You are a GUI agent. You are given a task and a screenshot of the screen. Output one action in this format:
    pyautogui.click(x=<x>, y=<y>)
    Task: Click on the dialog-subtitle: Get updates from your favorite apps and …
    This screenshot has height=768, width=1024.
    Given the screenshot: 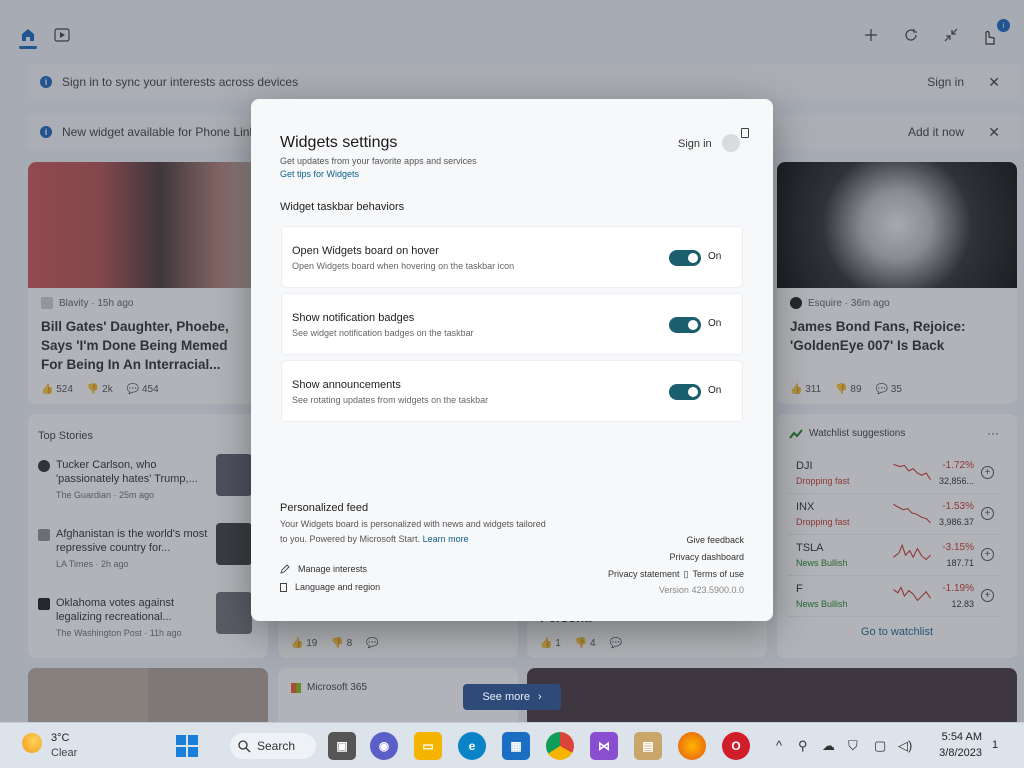 What is the action you would take?
    pyautogui.click(x=378, y=161)
    